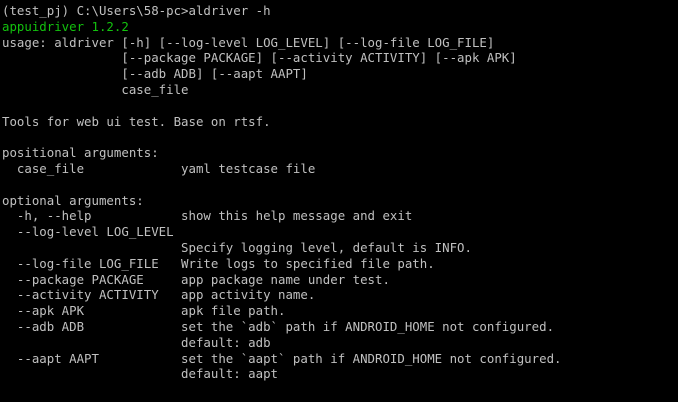 The image size is (678, 402). Describe the element at coordinates (140, 374) in the screenshot. I see `arg-aapt-default: default: aapt` at that location.